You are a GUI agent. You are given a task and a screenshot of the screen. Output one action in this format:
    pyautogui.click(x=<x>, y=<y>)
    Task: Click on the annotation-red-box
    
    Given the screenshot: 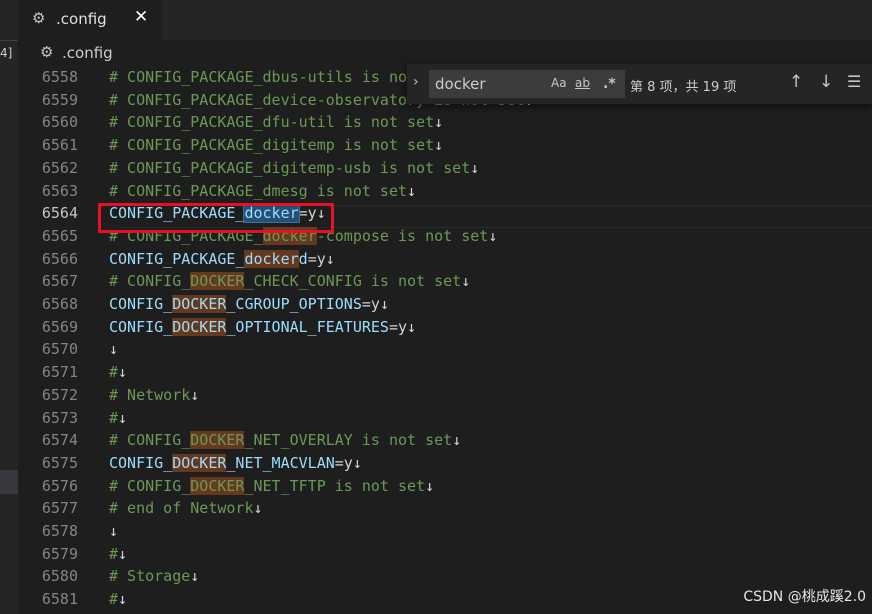 What is the action you would take?
    pyautogui.click(x=216, y=218)
    